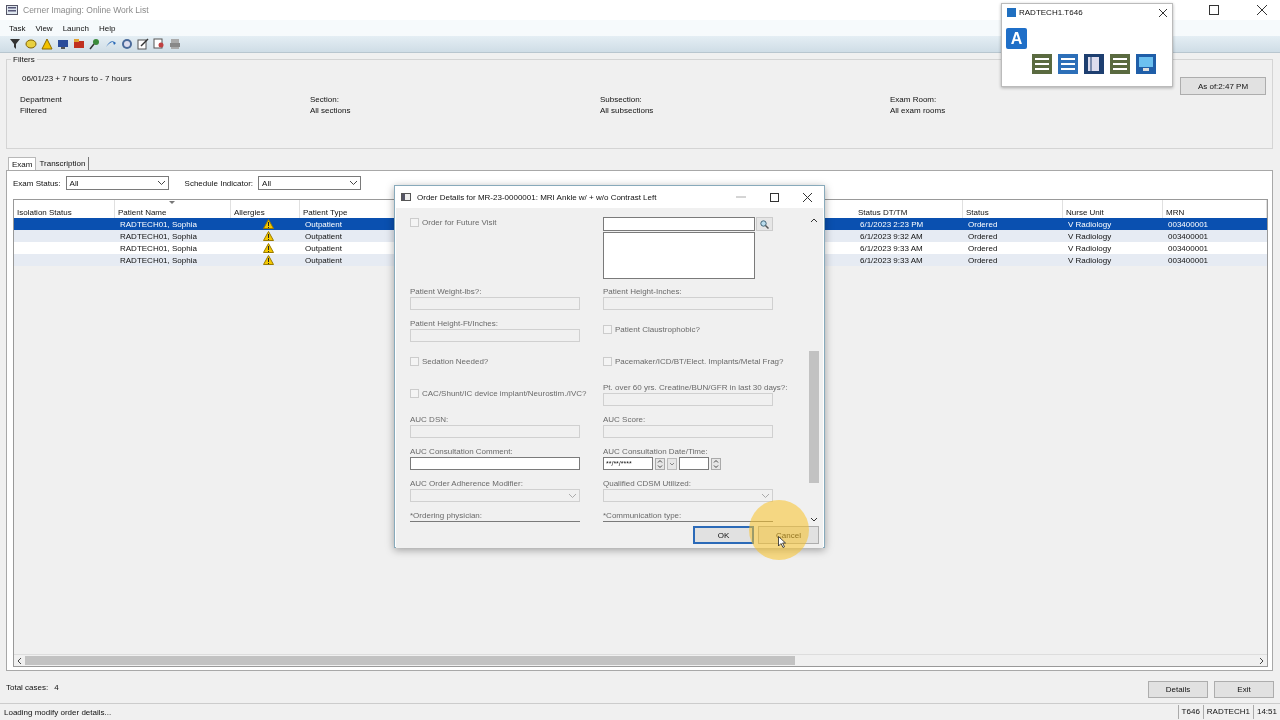  I want to click on filter-label: Section:, so click(325, 99).